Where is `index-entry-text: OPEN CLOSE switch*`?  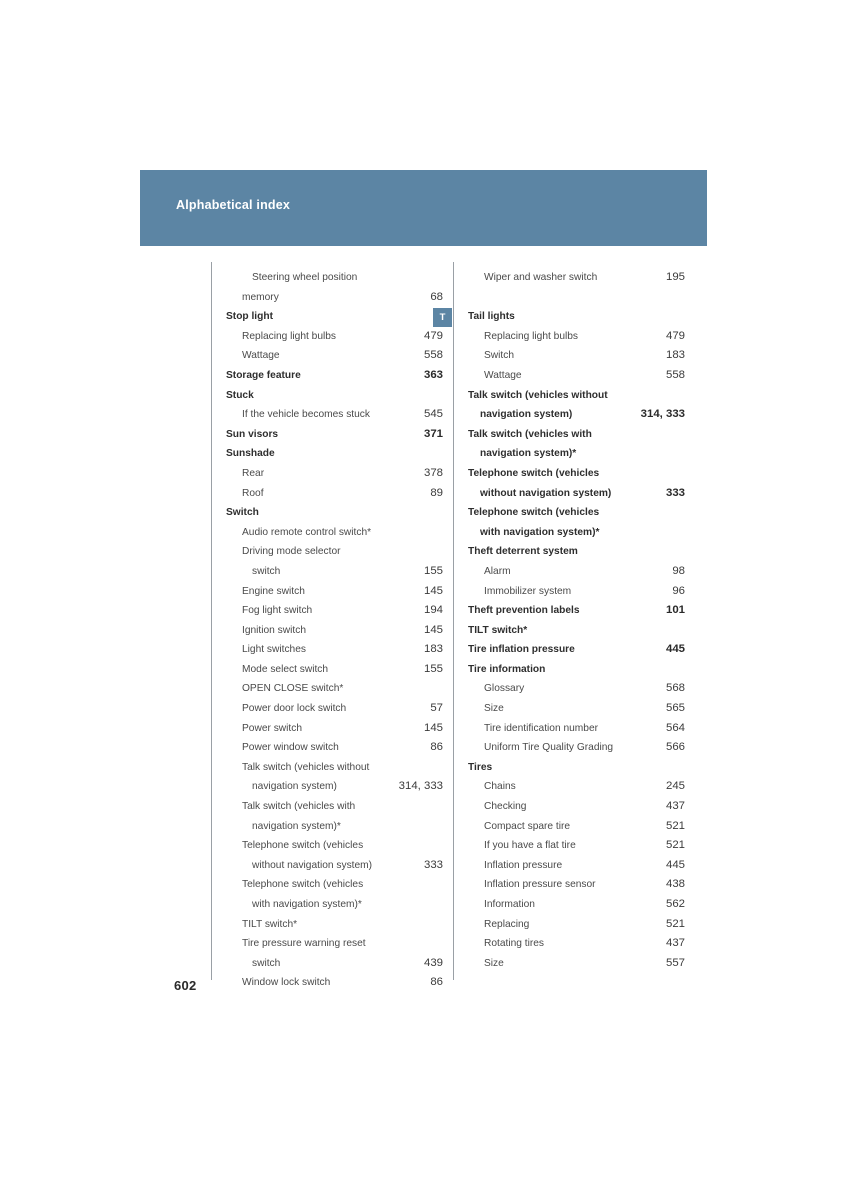 index-entry-text: OPEN CLOSE switch* is located at coordinates (293, 689).